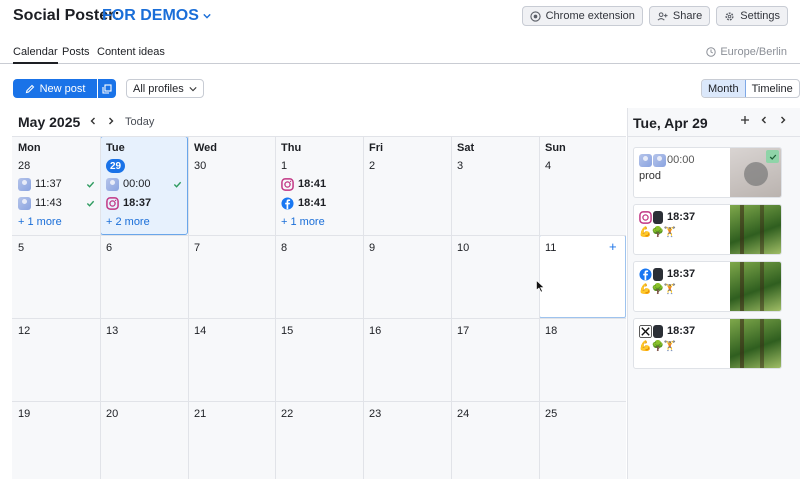  Describe the element at coordinates (200, 331) in the screenshot. I see `day-number: 14` at that location.